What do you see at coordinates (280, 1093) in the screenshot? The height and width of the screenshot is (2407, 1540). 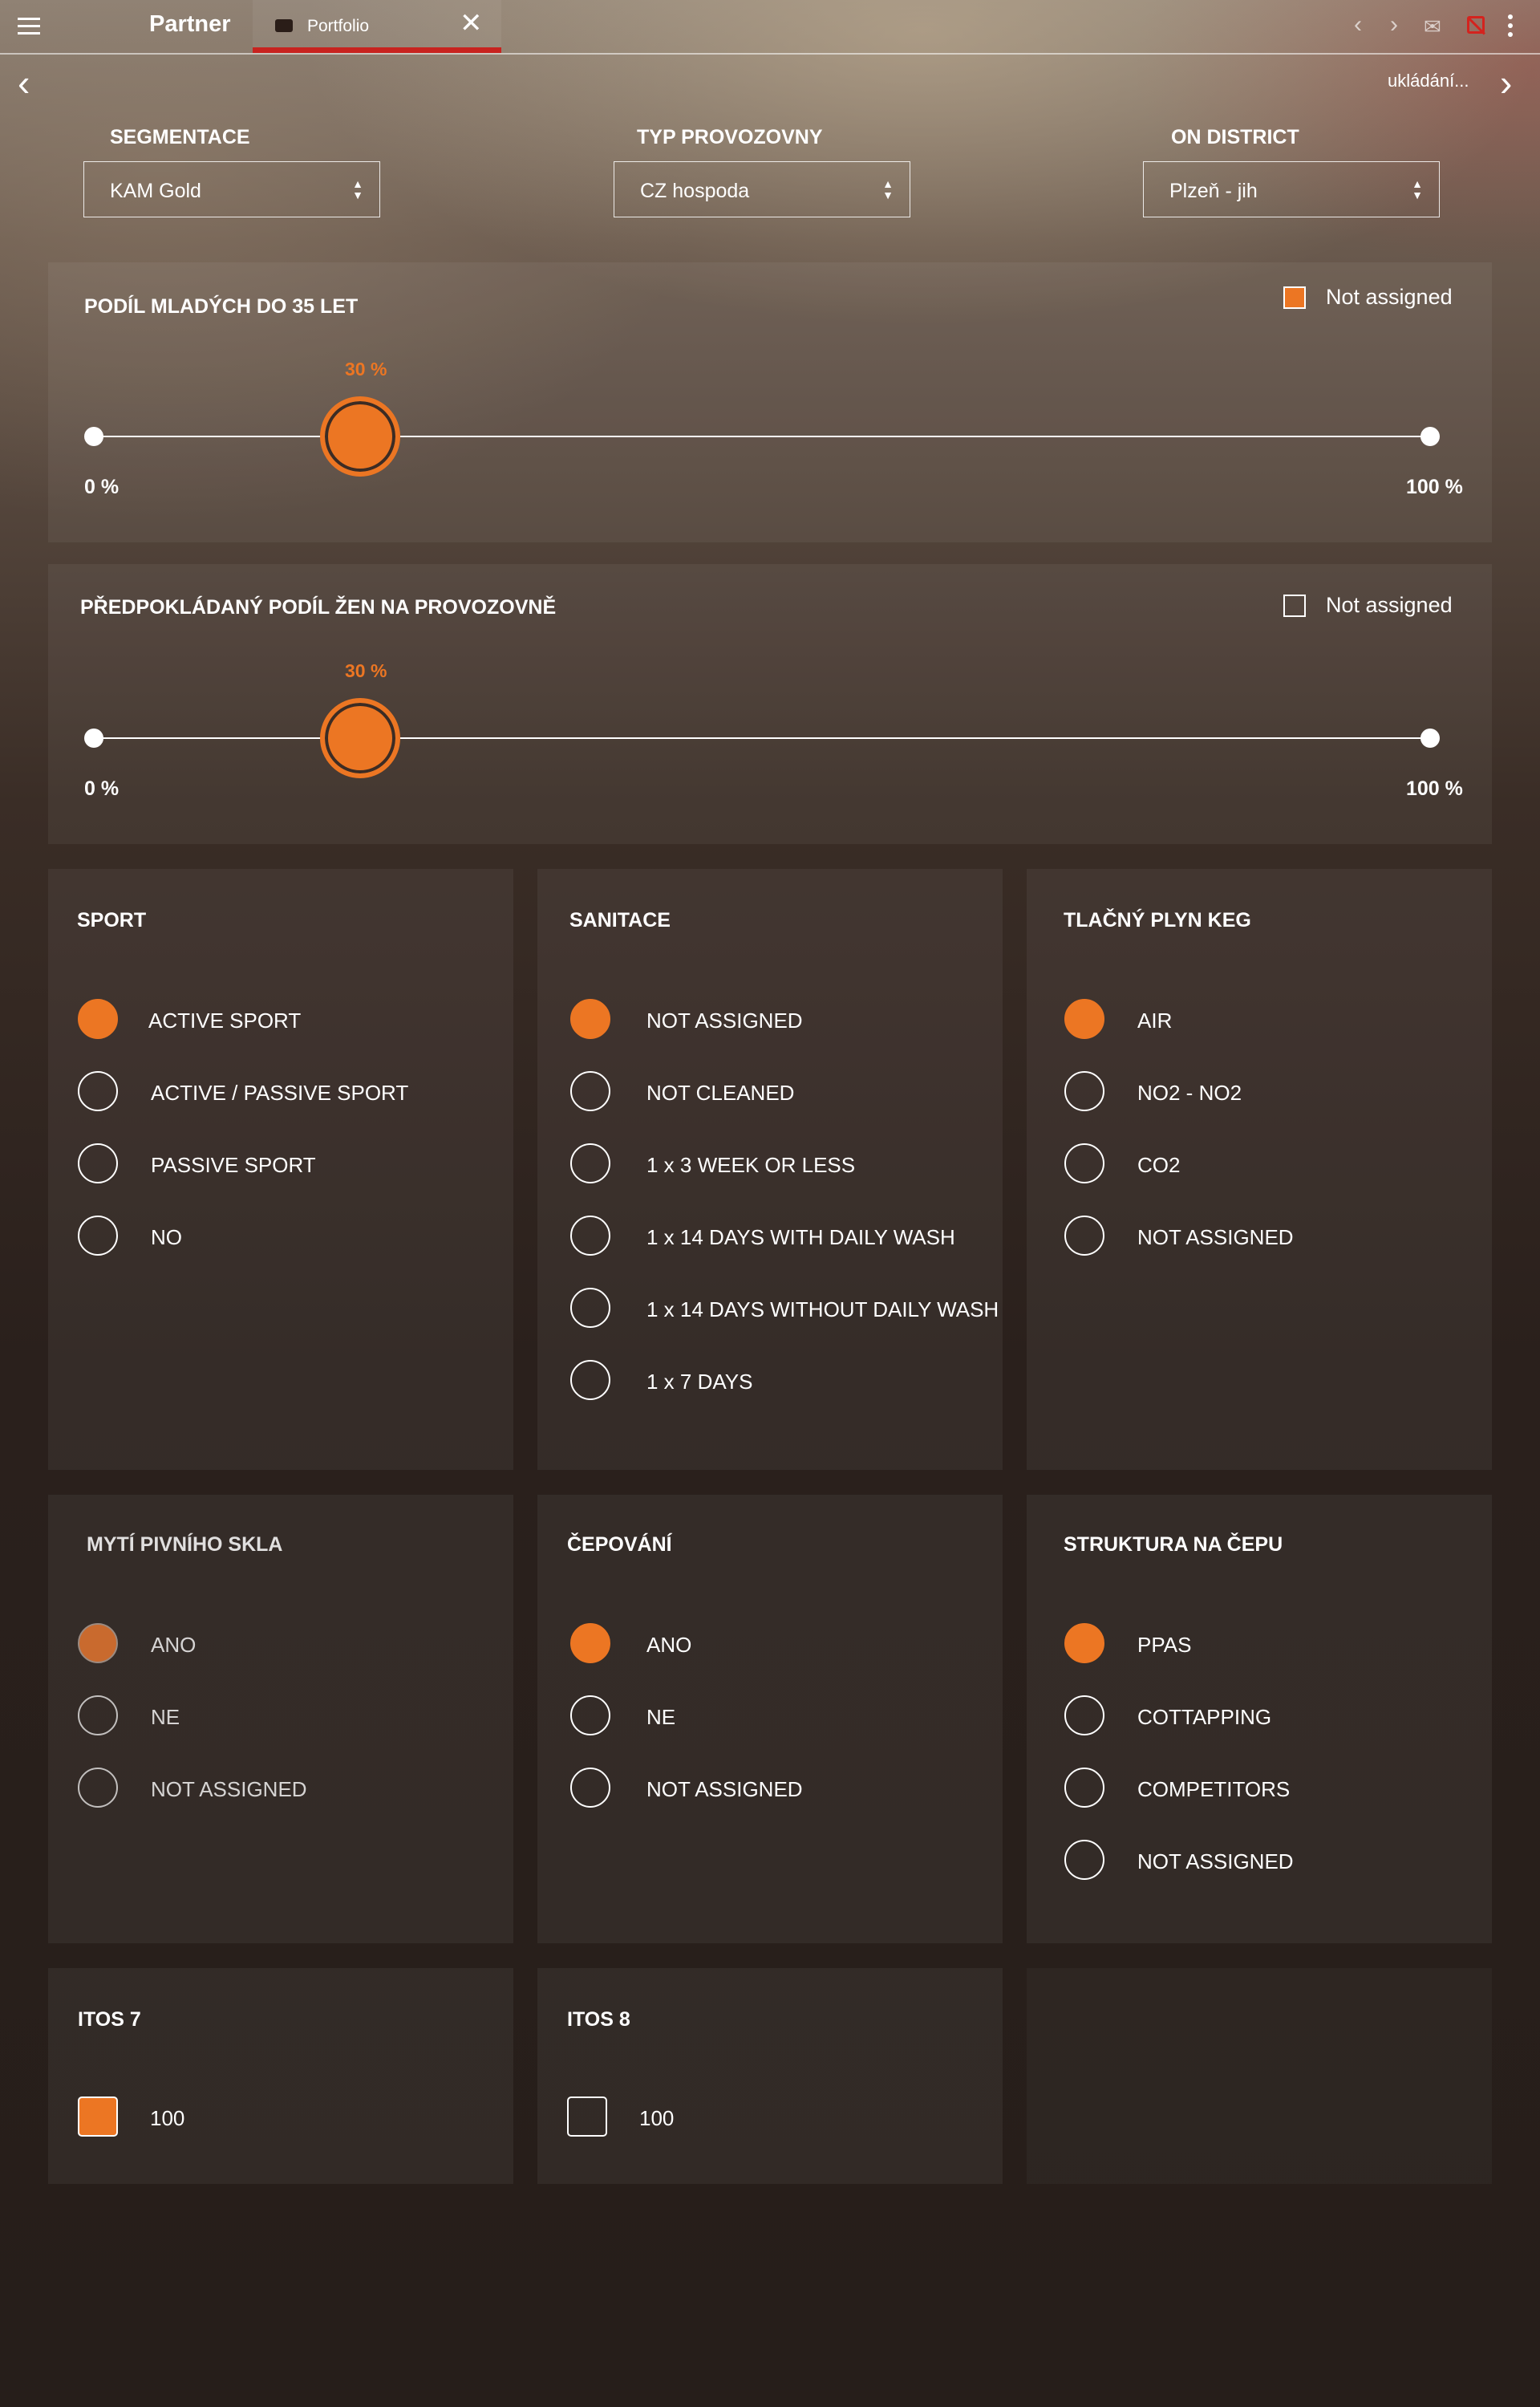 I see `radio-option: ACTIVE / PASSIVE SPORT` at bounding box center [280, 1093].